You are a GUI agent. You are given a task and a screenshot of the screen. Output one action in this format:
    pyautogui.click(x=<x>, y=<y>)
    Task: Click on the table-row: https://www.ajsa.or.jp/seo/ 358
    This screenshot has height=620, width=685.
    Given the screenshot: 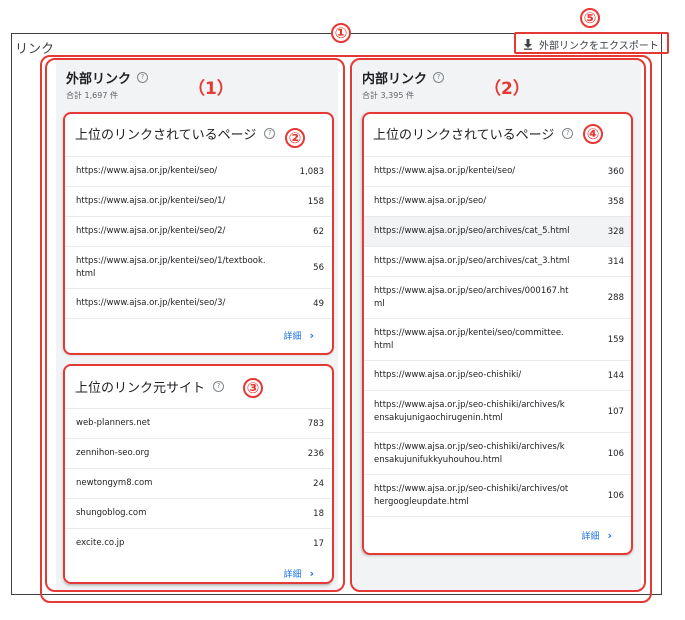 What is the action you would take?
    pyautogui.click(x=497, y=201)
    